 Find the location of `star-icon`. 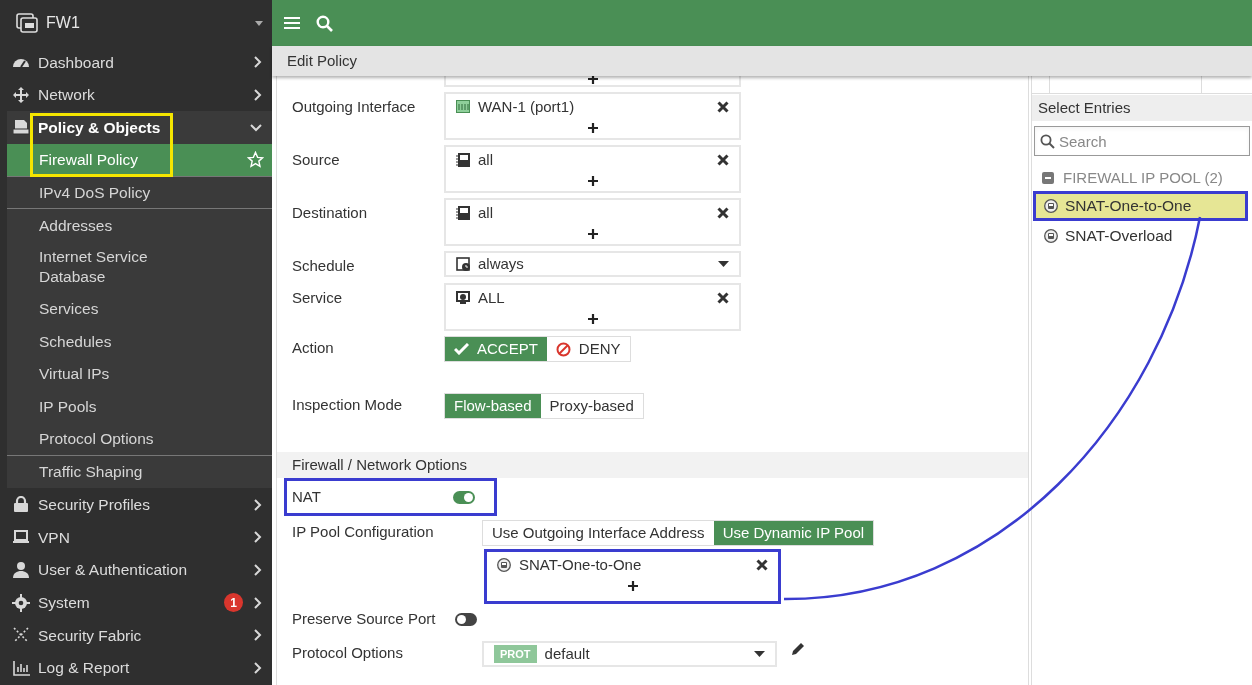

star-icon is located at coordinates (255, 160).